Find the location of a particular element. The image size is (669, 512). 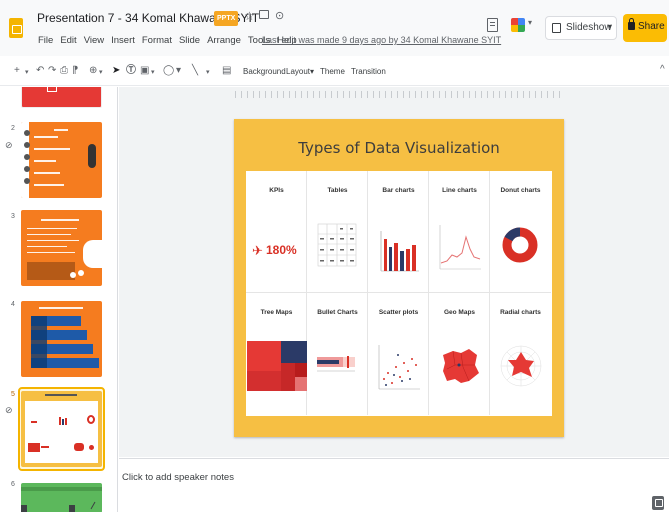

layout-button: Layout▾ is located at coordinates (300, 71).